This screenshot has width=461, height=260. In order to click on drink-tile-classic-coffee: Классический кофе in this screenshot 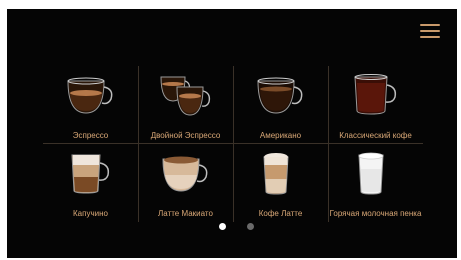, I will do `click(375, 105)`.